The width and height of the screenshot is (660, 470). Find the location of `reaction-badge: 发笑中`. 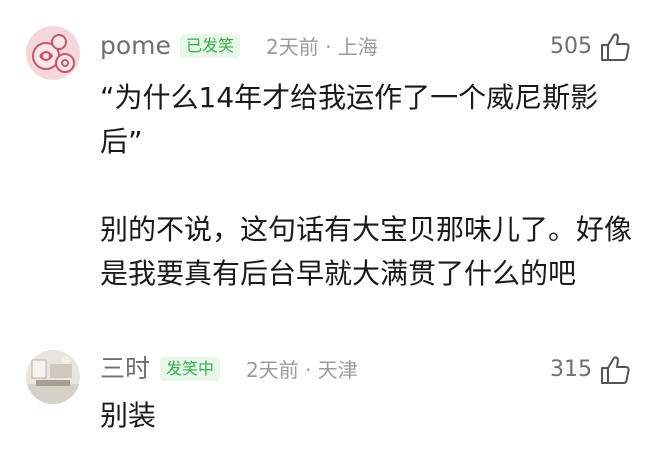

reaction-badge: 发笑中 is located at coordinates (190, 369).